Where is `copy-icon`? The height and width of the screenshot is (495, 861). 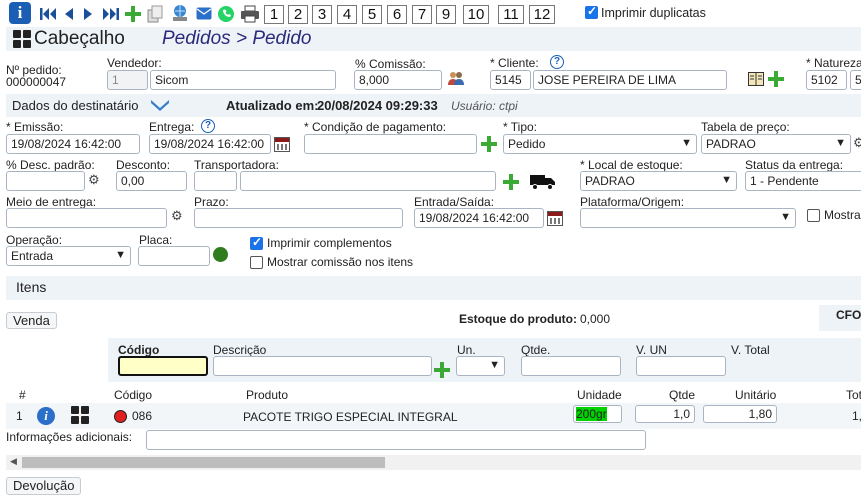 copy-icon is located at coordinates (155, 14).